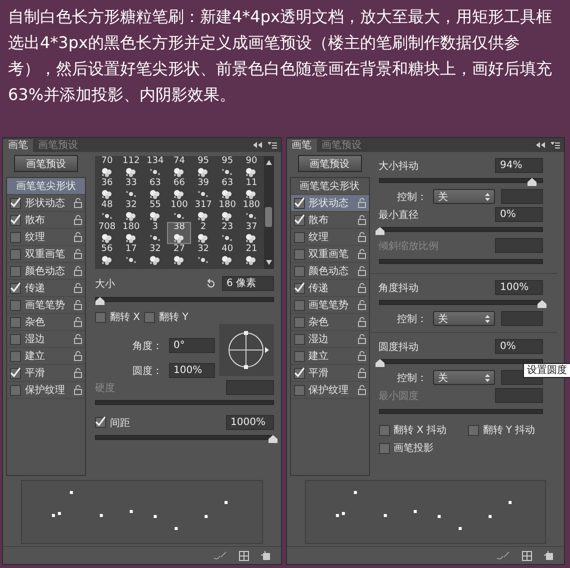  What do you see at coordinates (246, 350) in the screenshot?
I see `brush-angle-drawing` at bounding box center [246, 350].